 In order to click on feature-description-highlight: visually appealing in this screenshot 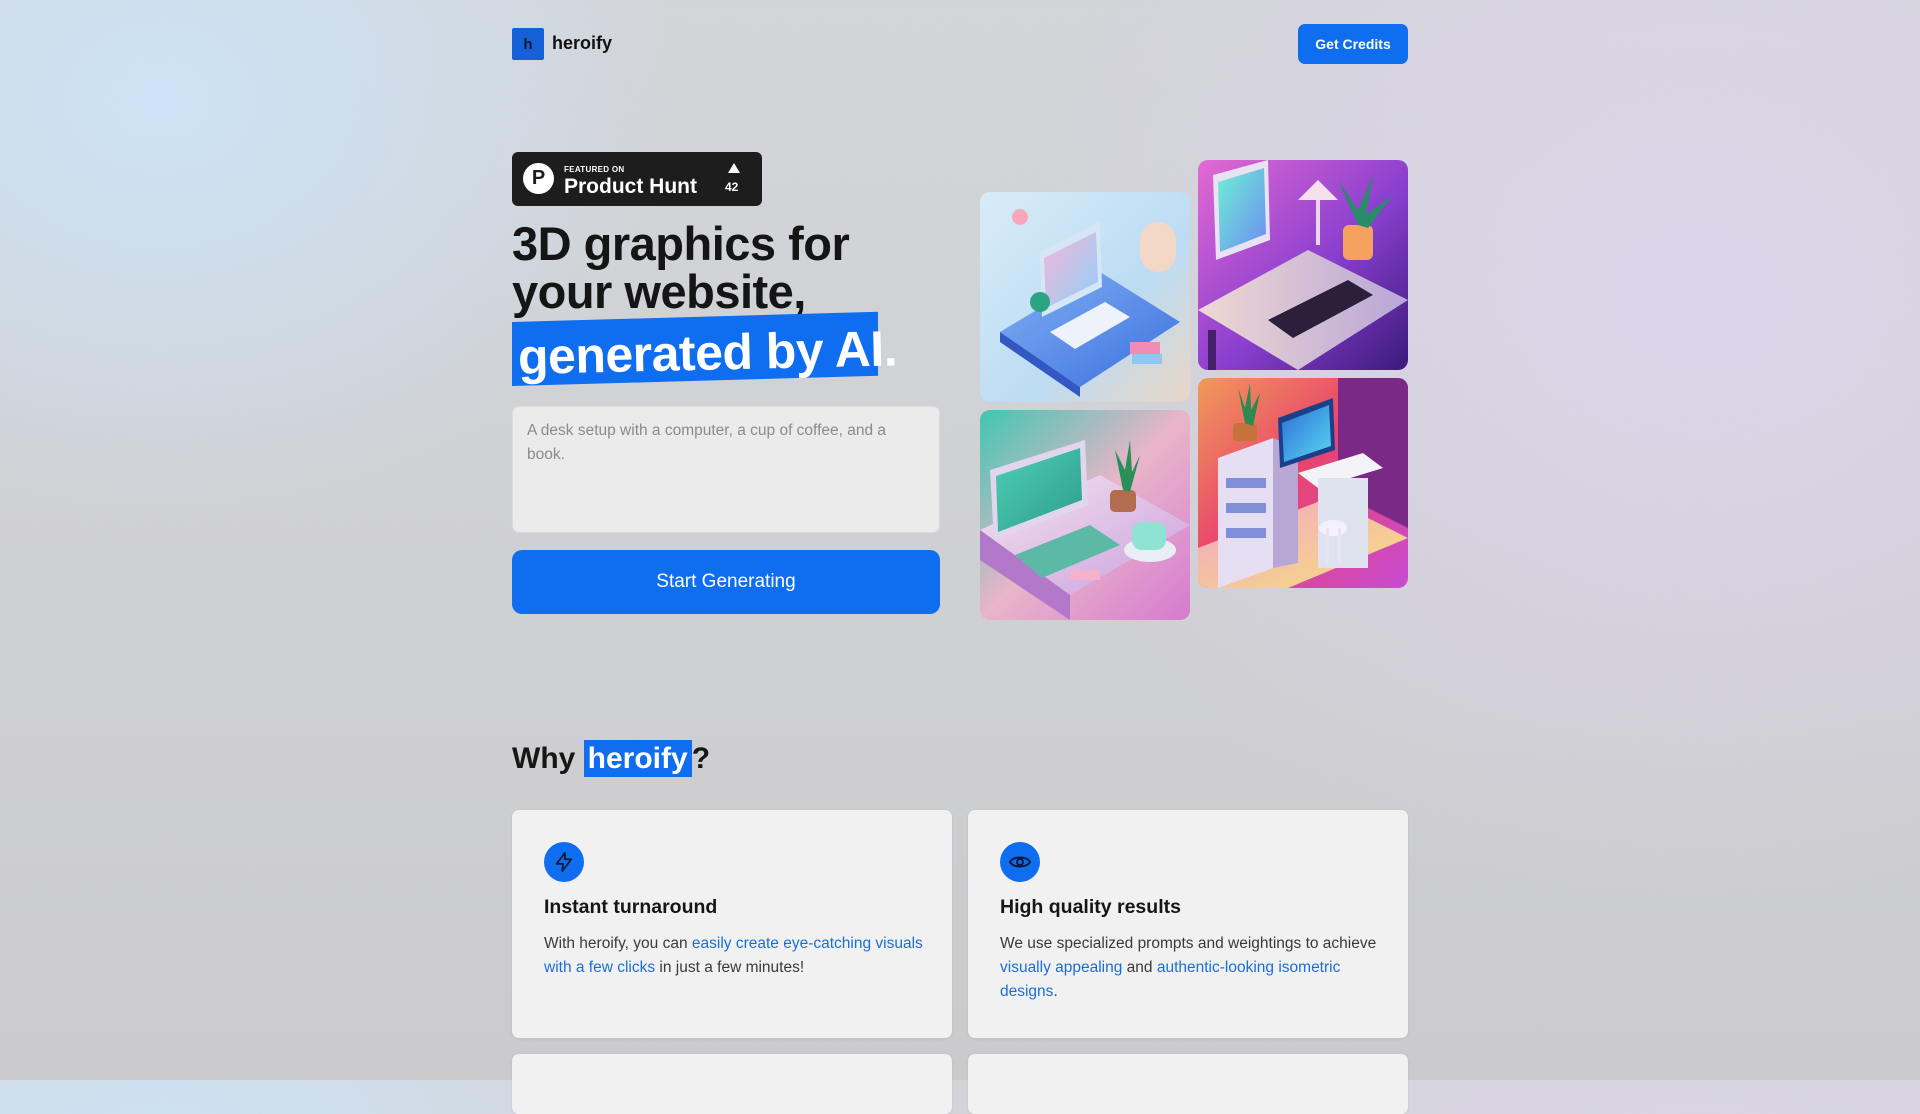, I will do `click(1061, 967)`.